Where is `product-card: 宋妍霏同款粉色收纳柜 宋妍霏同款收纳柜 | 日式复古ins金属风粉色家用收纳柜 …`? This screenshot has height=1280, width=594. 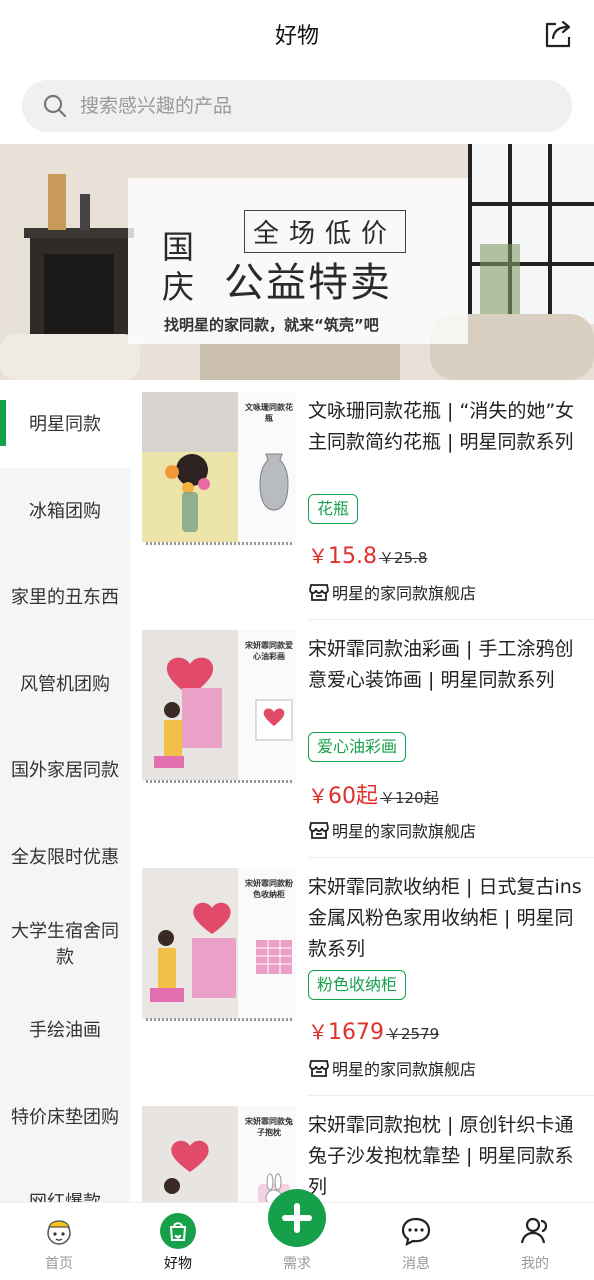
product-card: 宋妍霏同款粉色收纳柜 宋妍霏同款收纳柜 | 日式复古ins金属风粉色家用收纳柜 … is located at coordinates (362, 977).